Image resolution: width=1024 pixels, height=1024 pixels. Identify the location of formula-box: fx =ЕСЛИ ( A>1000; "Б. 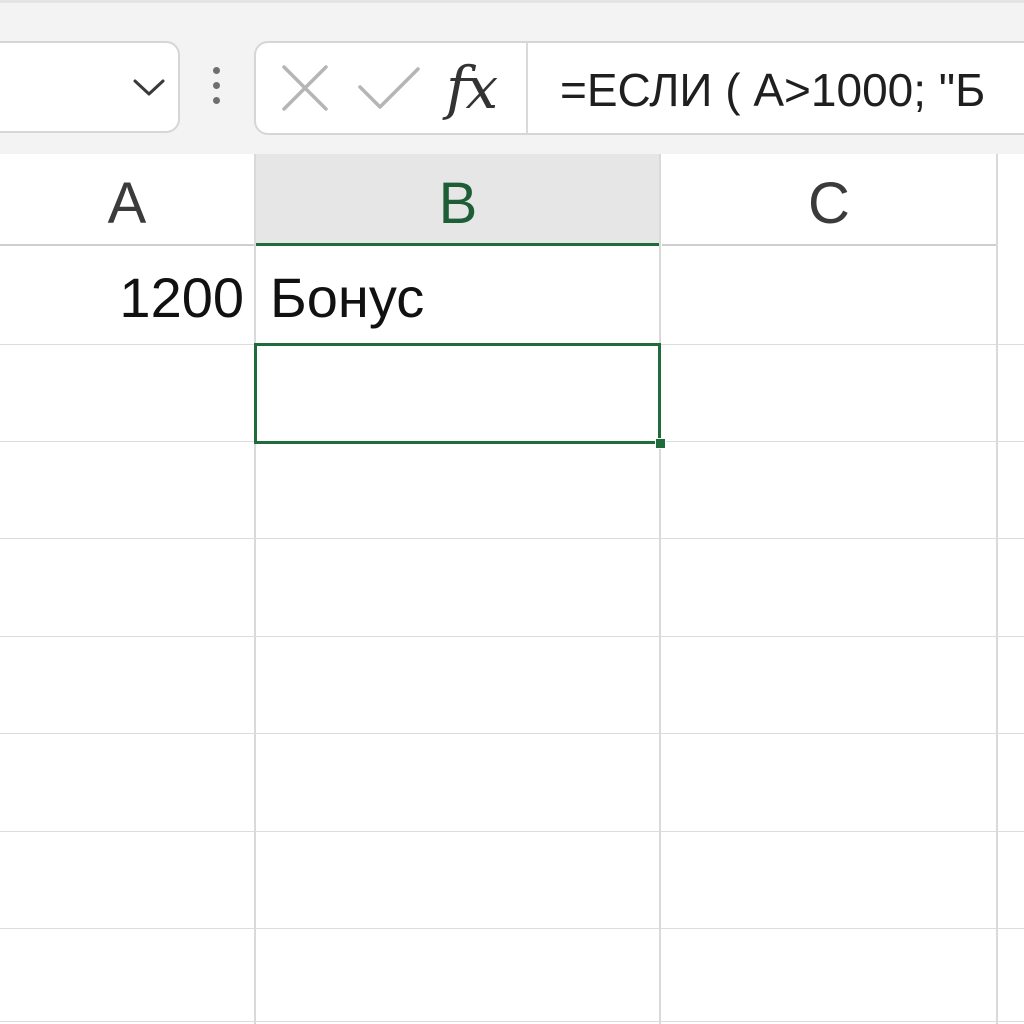
(639, 88).